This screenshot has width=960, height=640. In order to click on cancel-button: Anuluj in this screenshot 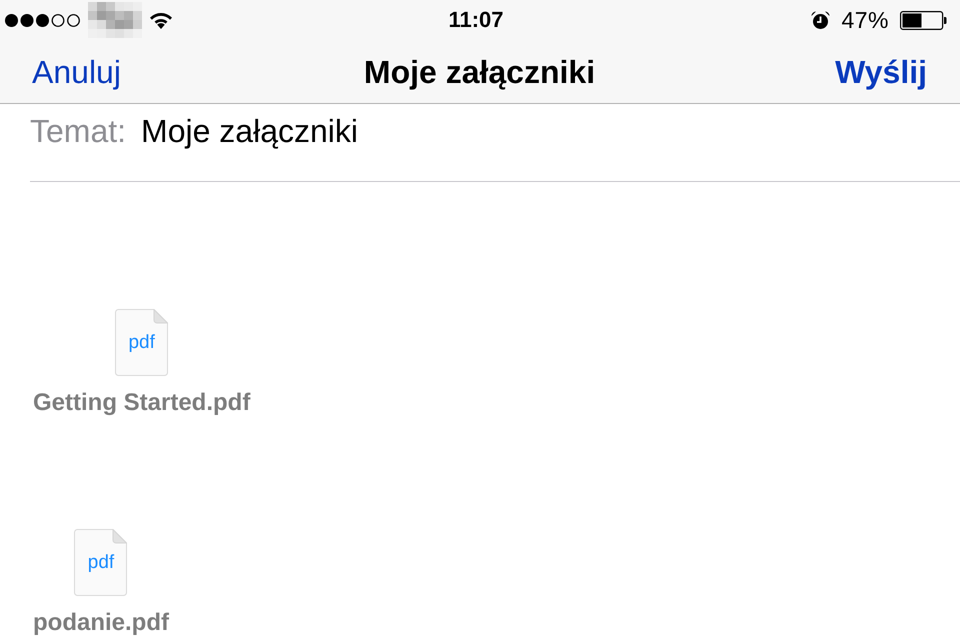, I will do `click(76, 71)`.